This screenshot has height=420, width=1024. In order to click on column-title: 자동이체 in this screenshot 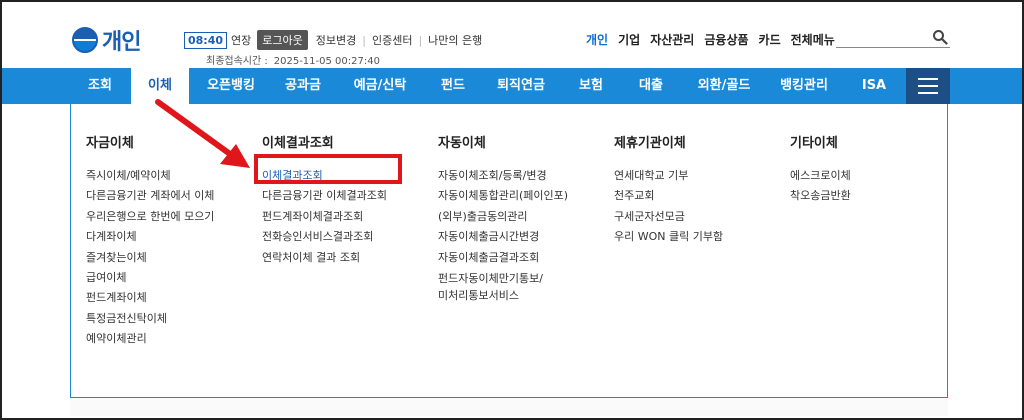, I will do `click(462, 143)`.